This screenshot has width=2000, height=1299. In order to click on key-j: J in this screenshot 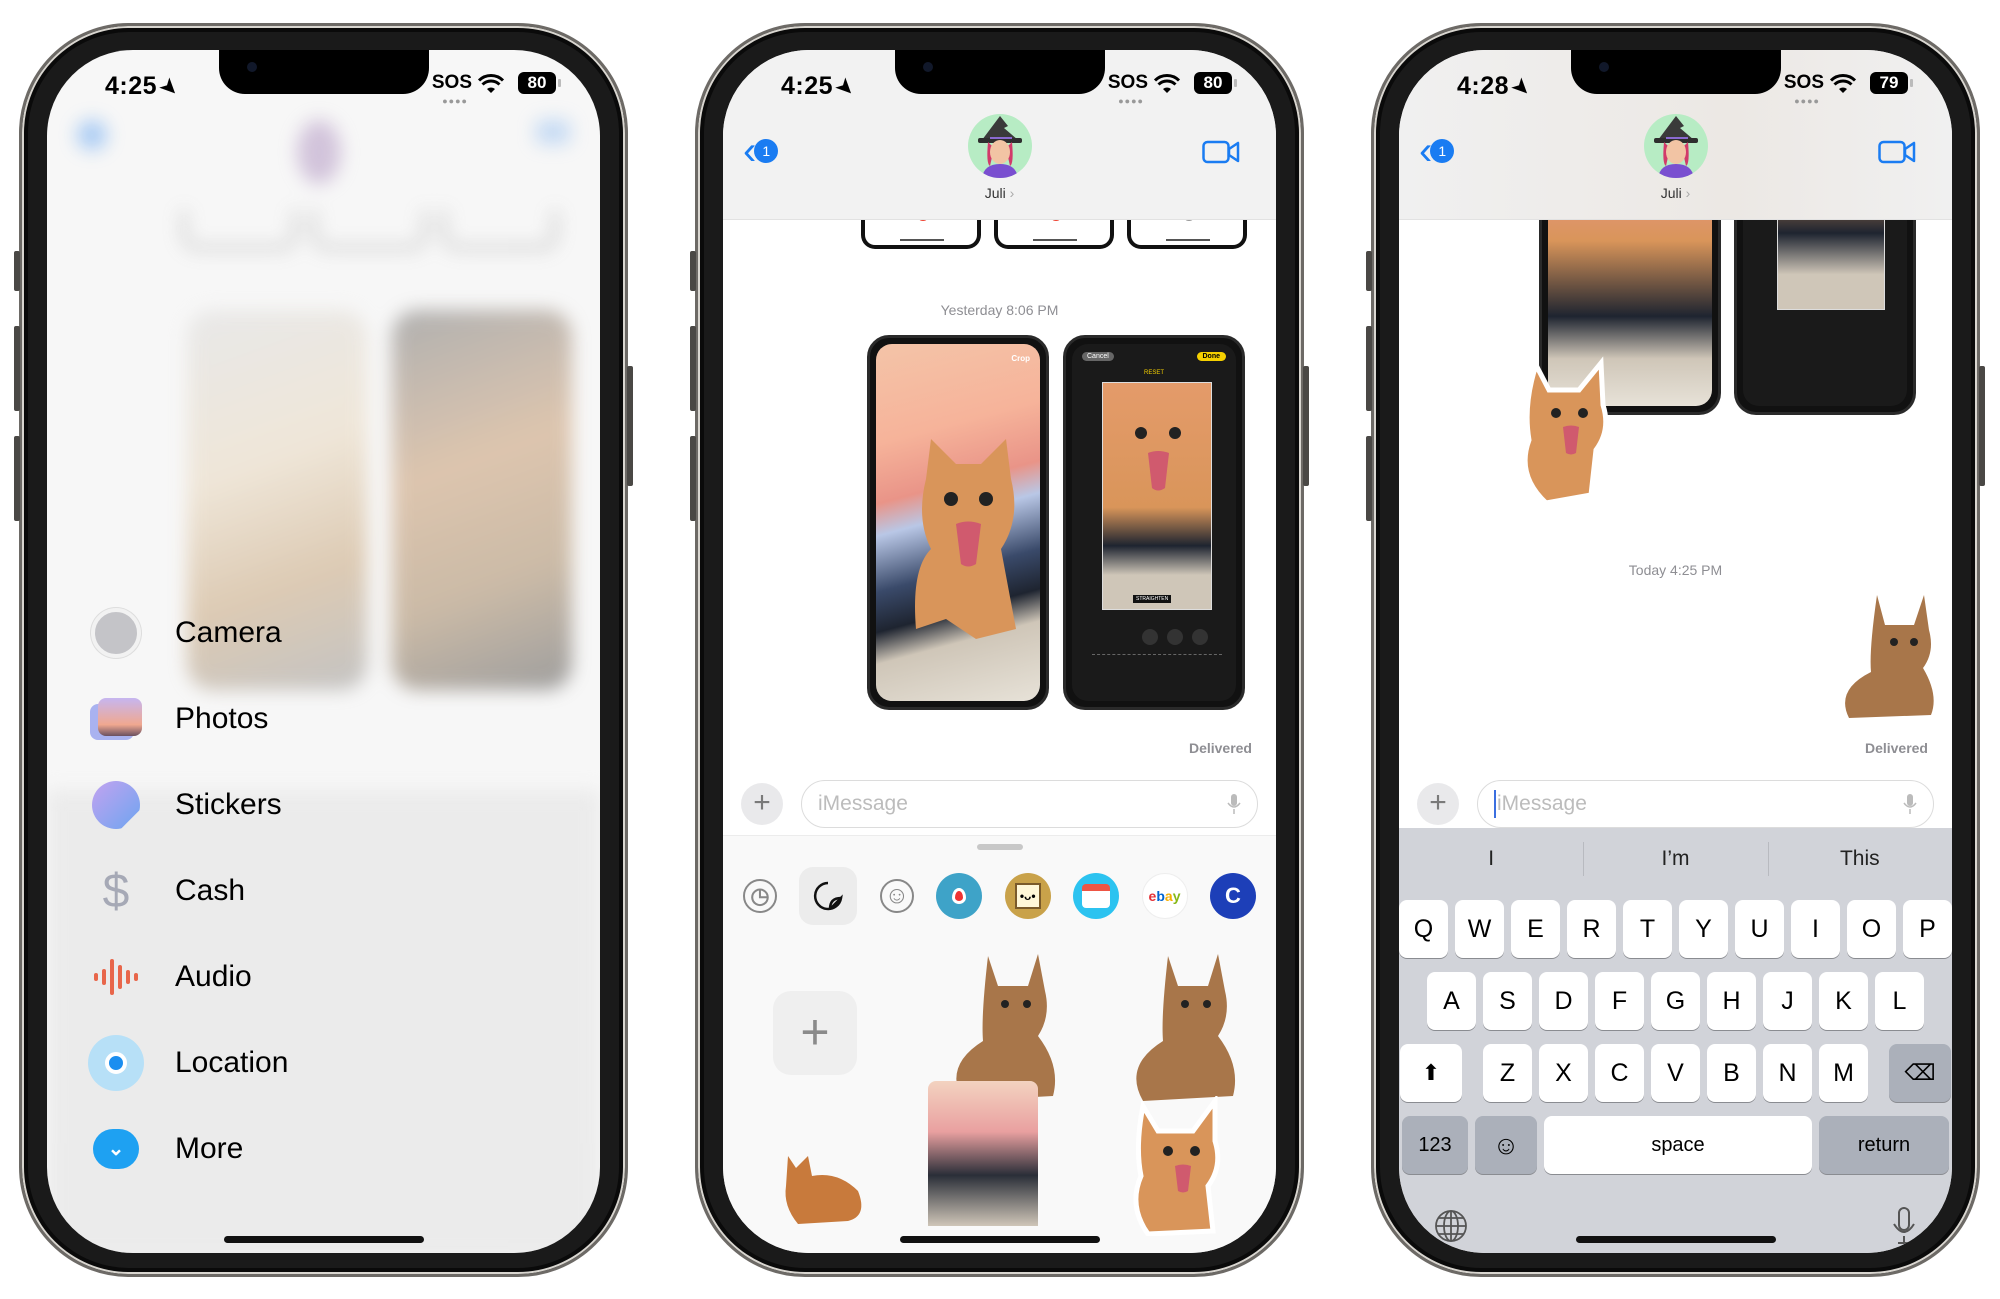, I will do `click(1787, 1001)`.